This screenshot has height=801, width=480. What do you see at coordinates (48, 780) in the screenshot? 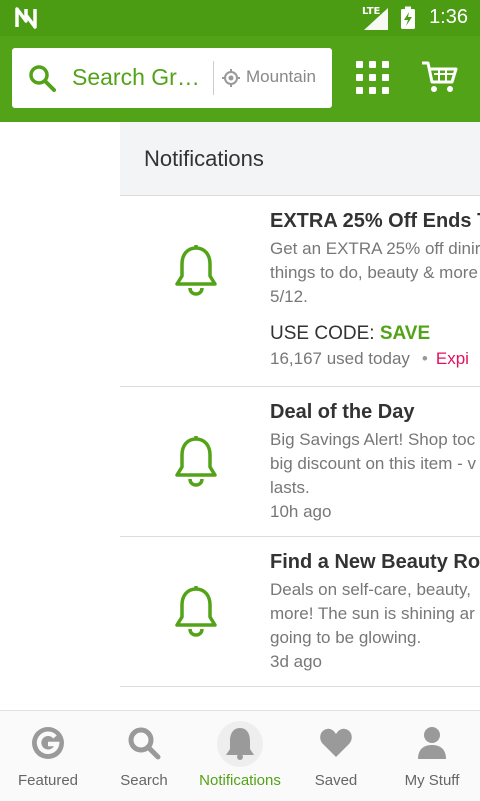
I see `nav-label: Featured` at bounding box center [48, 780].